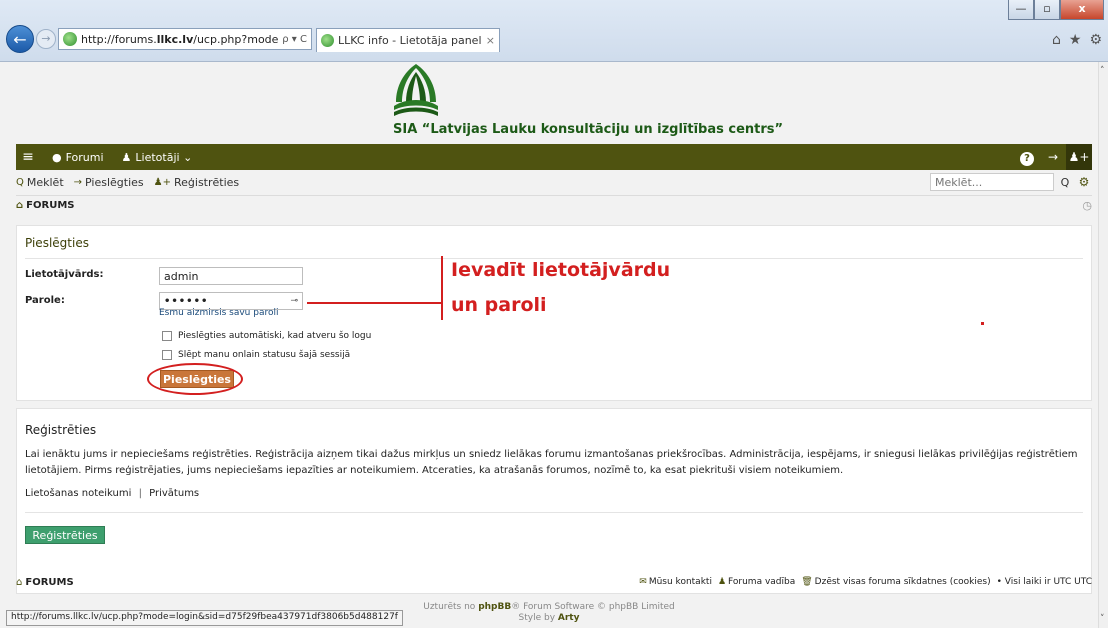  Describe the element at coordinates (1103, 345) in the screenshot. I see `page-scrollbar: ˄ ˅` at that location.